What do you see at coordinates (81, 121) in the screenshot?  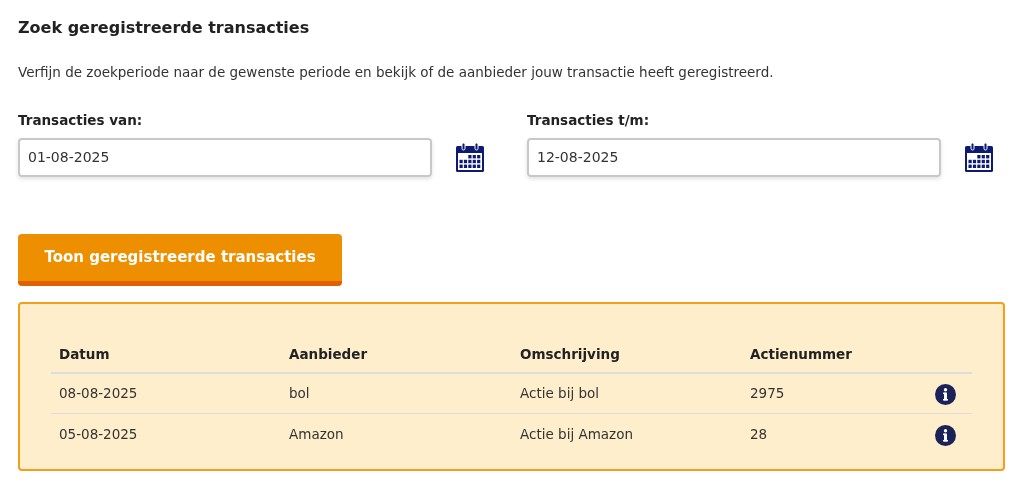 I see `field-label: Transacties van:` at bounding box center [81, 121].